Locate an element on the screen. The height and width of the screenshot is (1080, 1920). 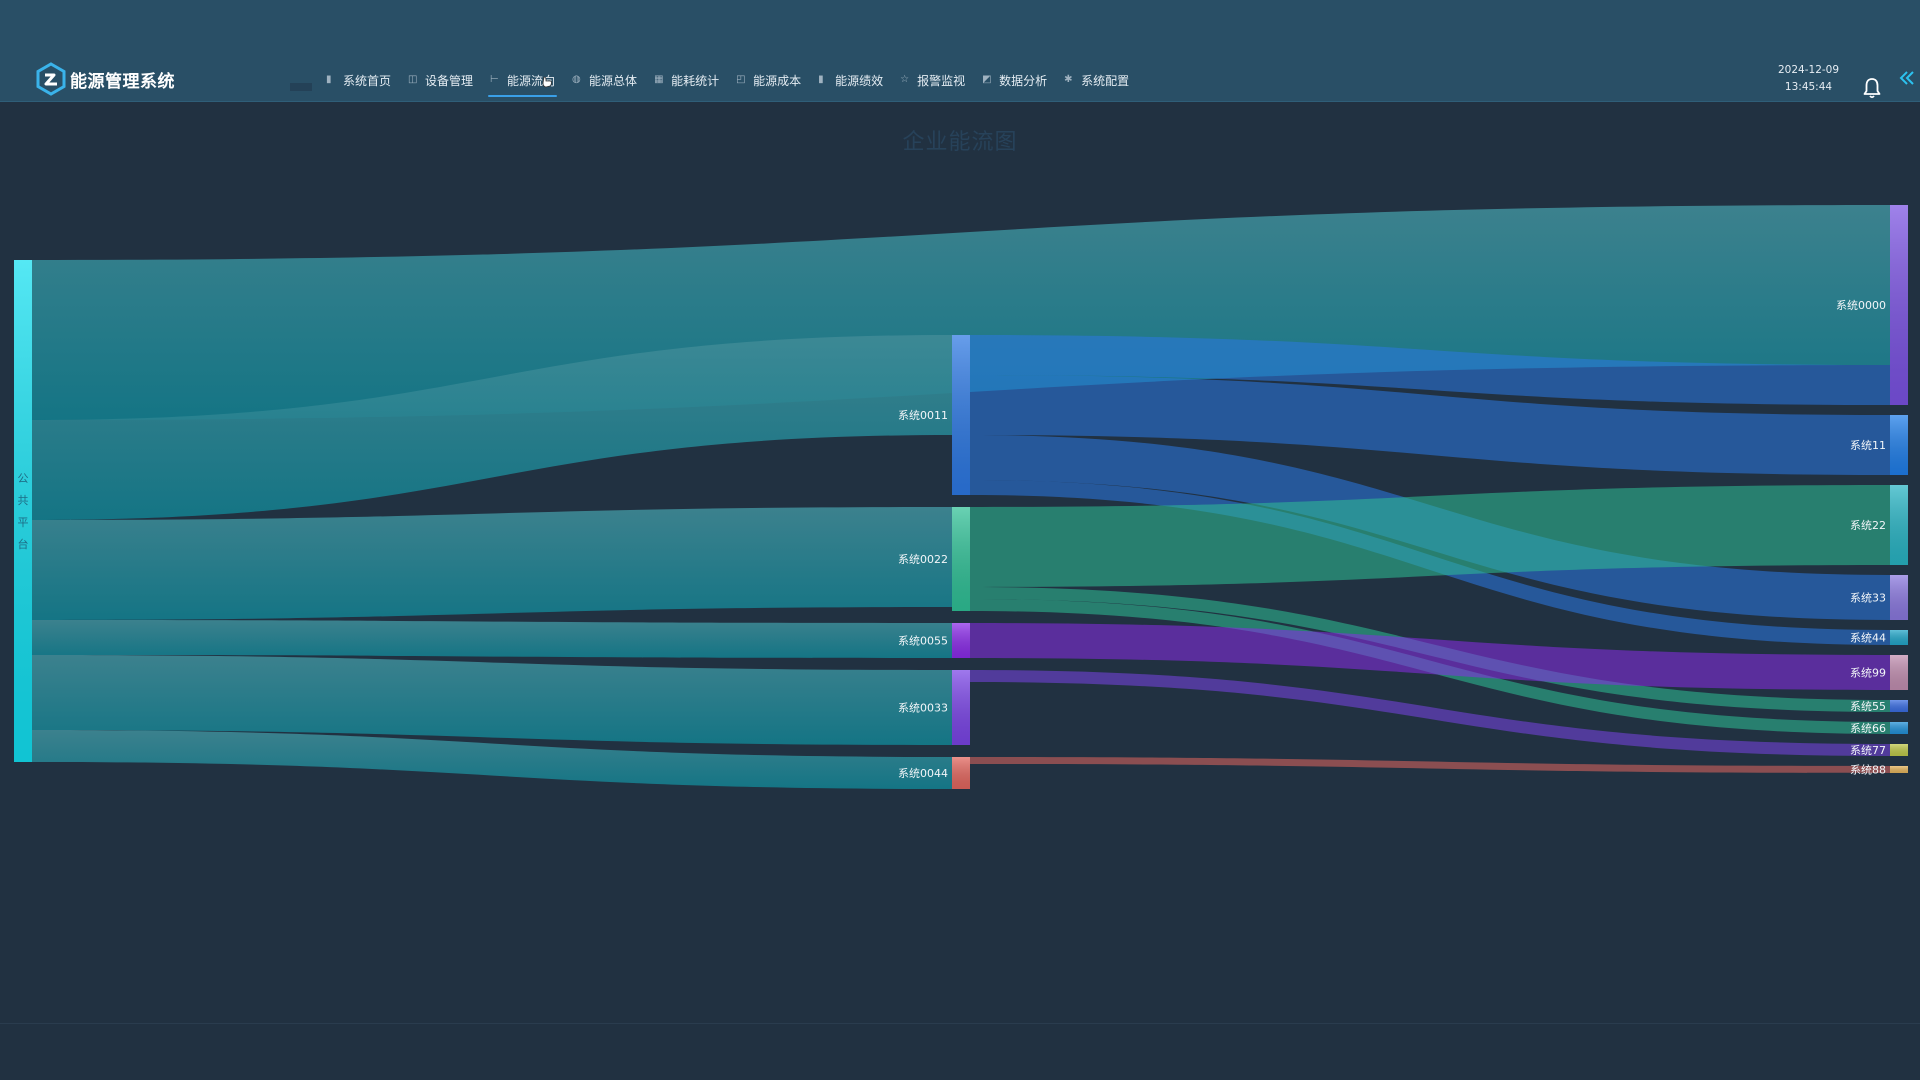
sankey-node-label: 系统33 is located at coordinates (1868, 598).